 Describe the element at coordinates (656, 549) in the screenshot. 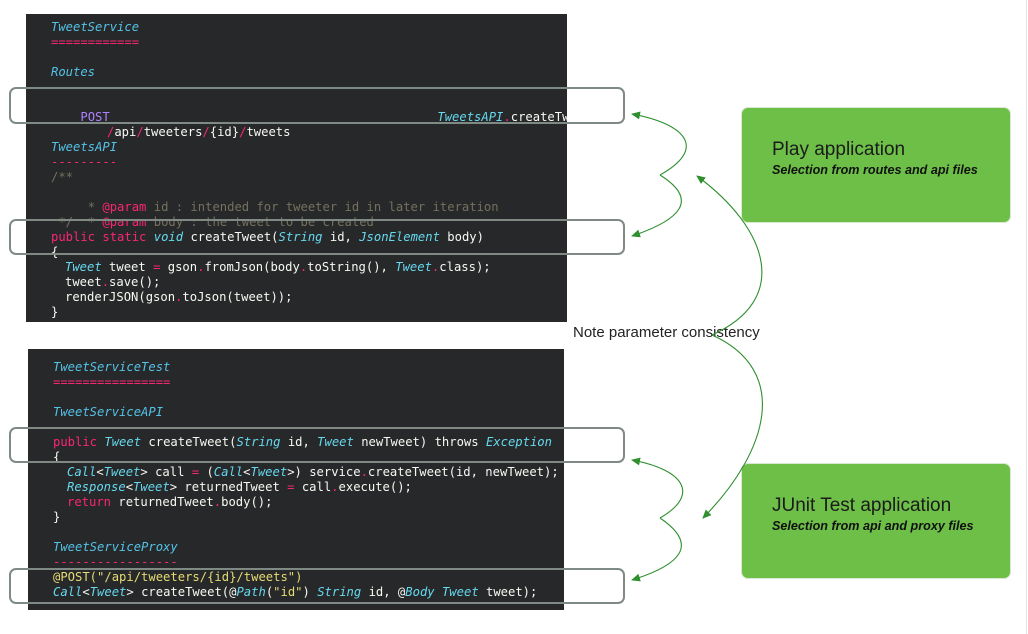

I see `junit-bracket-arrow-bottom` at that location.